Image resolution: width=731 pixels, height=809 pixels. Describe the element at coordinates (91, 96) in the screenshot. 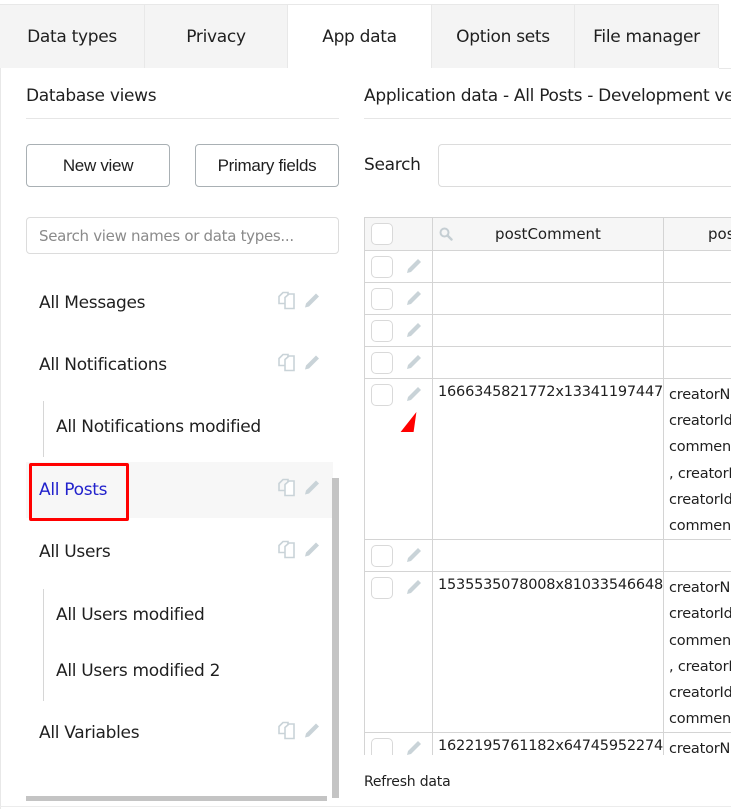

I see `database-views-title: Database views` at that location.